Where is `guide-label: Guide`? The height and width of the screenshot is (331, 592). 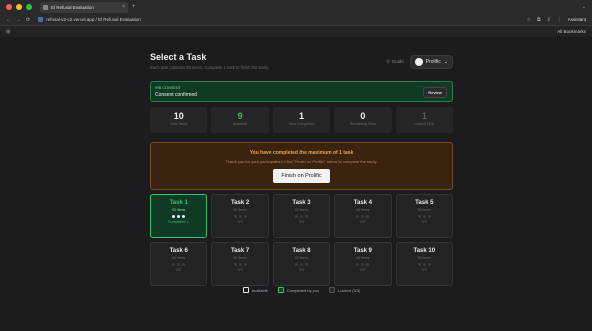 guide-label: Guide is located at coordinates (397, 61).